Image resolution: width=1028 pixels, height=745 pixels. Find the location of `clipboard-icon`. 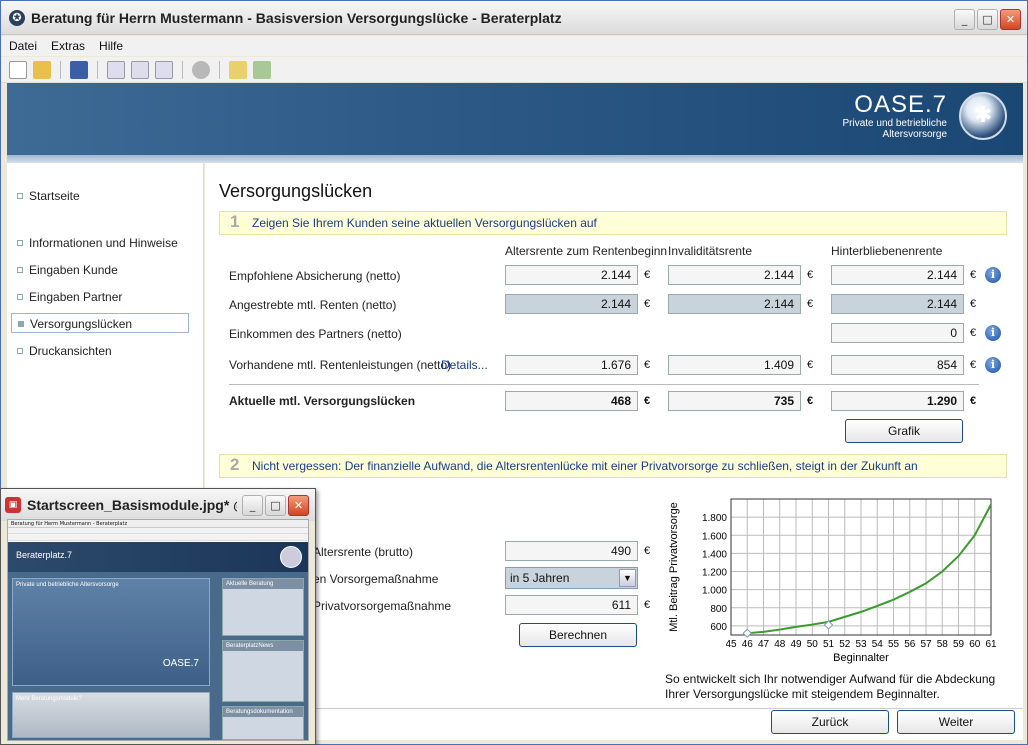

clipboard-icon is located at coordinates (238, 69).